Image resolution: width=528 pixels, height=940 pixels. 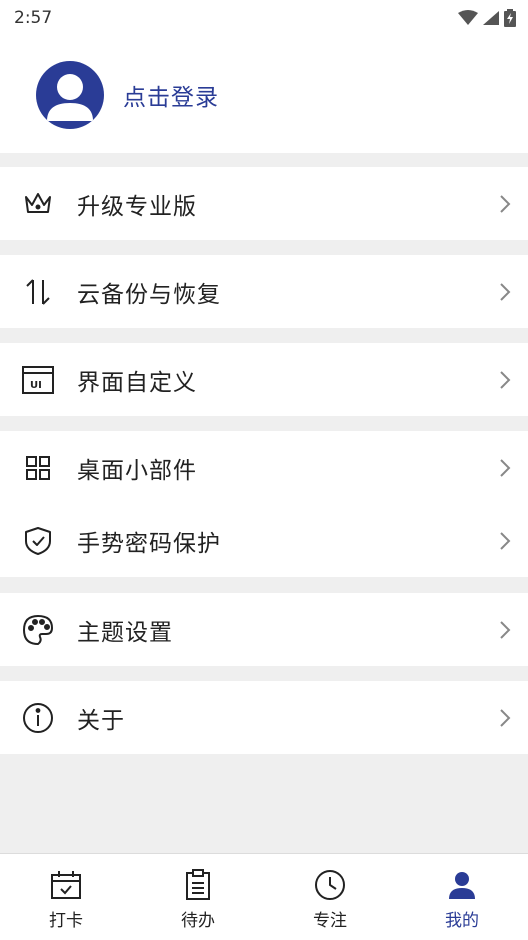 I want to click on status-time: 2:57, so click(x=33, y=18).